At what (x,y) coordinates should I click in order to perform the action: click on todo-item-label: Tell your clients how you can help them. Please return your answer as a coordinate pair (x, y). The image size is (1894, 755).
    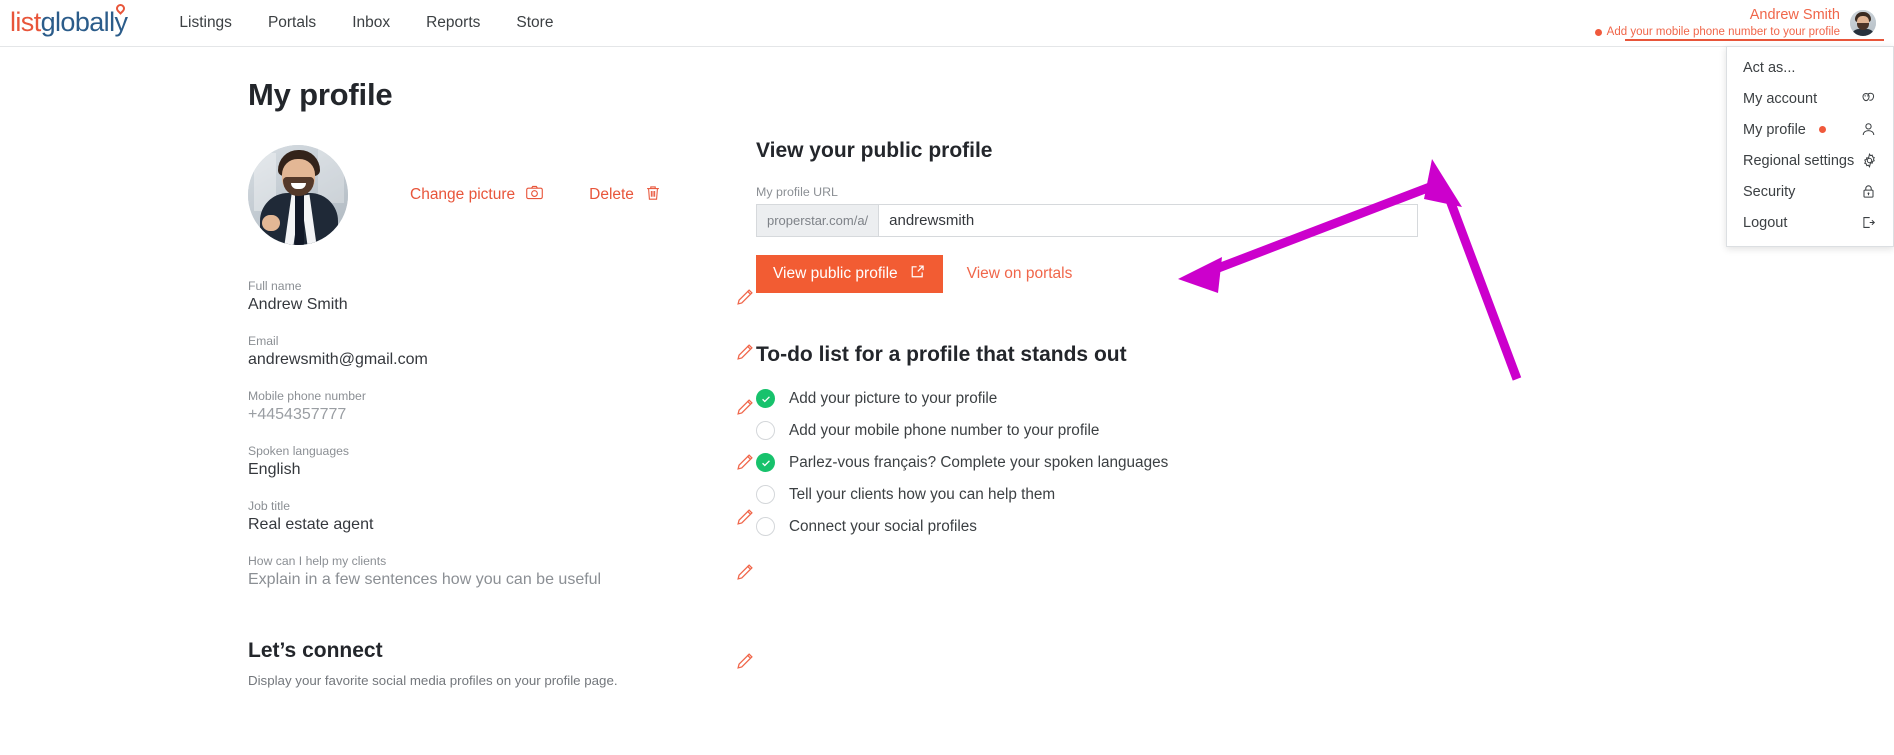
    Looking at the image, I should click on (922, 494).